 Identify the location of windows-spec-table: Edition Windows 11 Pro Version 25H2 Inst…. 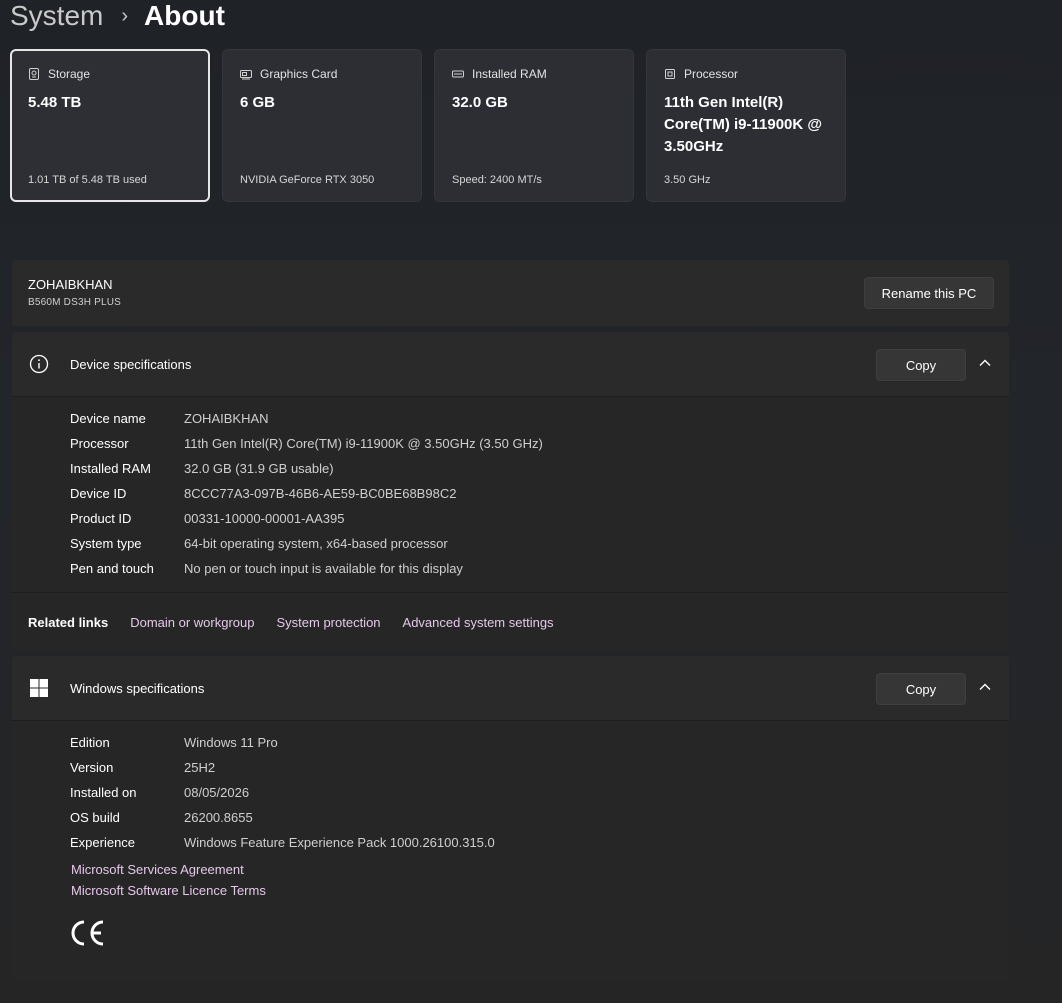
(282, 792).